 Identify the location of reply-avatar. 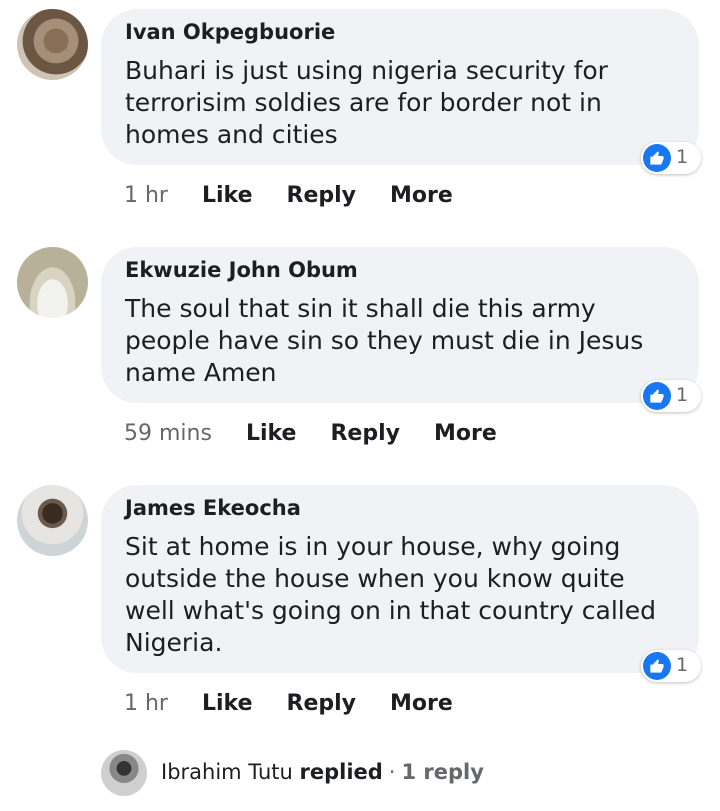
(124, 773).